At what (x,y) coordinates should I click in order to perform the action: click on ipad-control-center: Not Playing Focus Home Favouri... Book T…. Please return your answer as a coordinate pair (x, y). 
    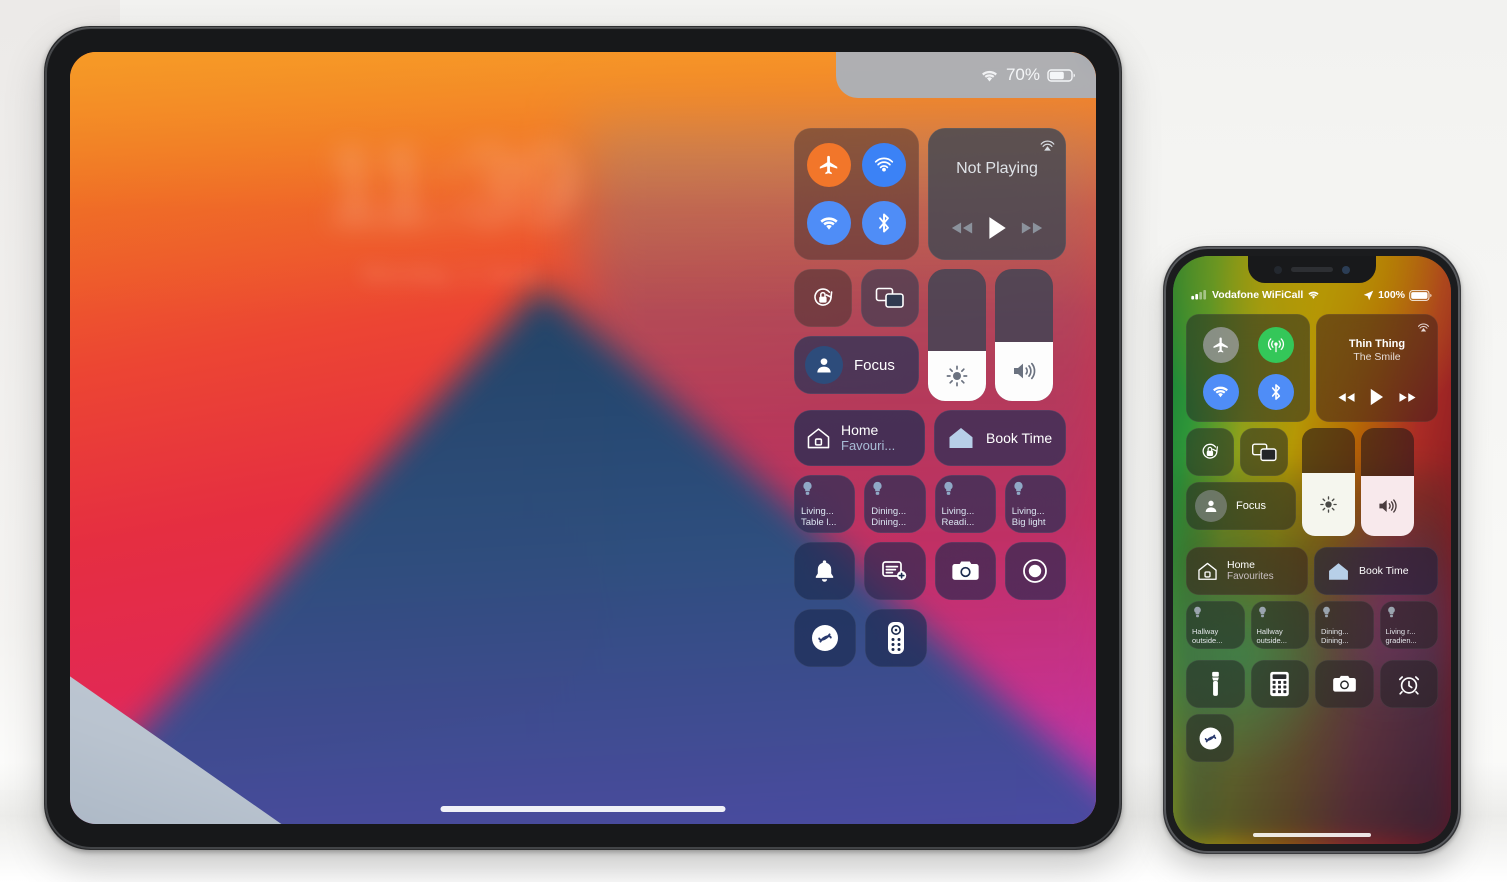
    Looking at the image, I should click on (930, 397).